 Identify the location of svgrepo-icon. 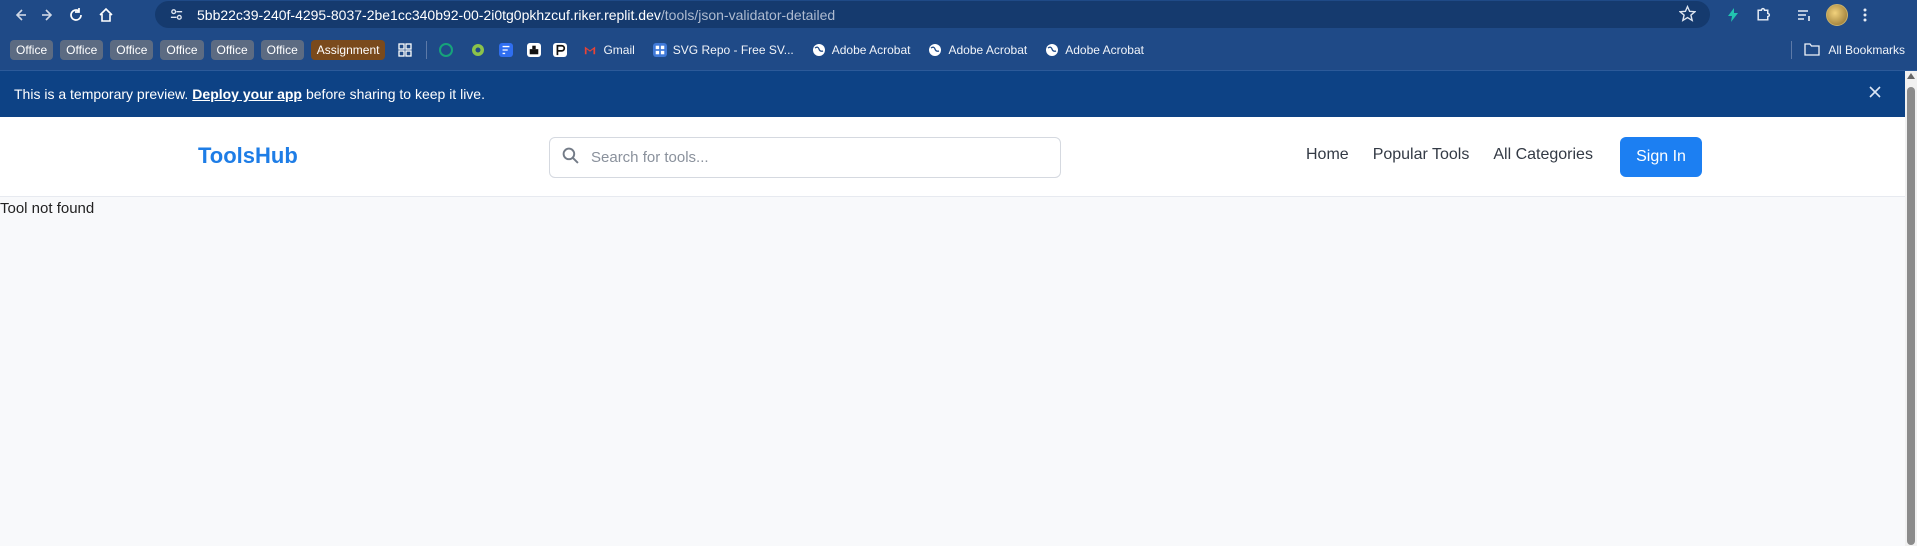
(659, 49).